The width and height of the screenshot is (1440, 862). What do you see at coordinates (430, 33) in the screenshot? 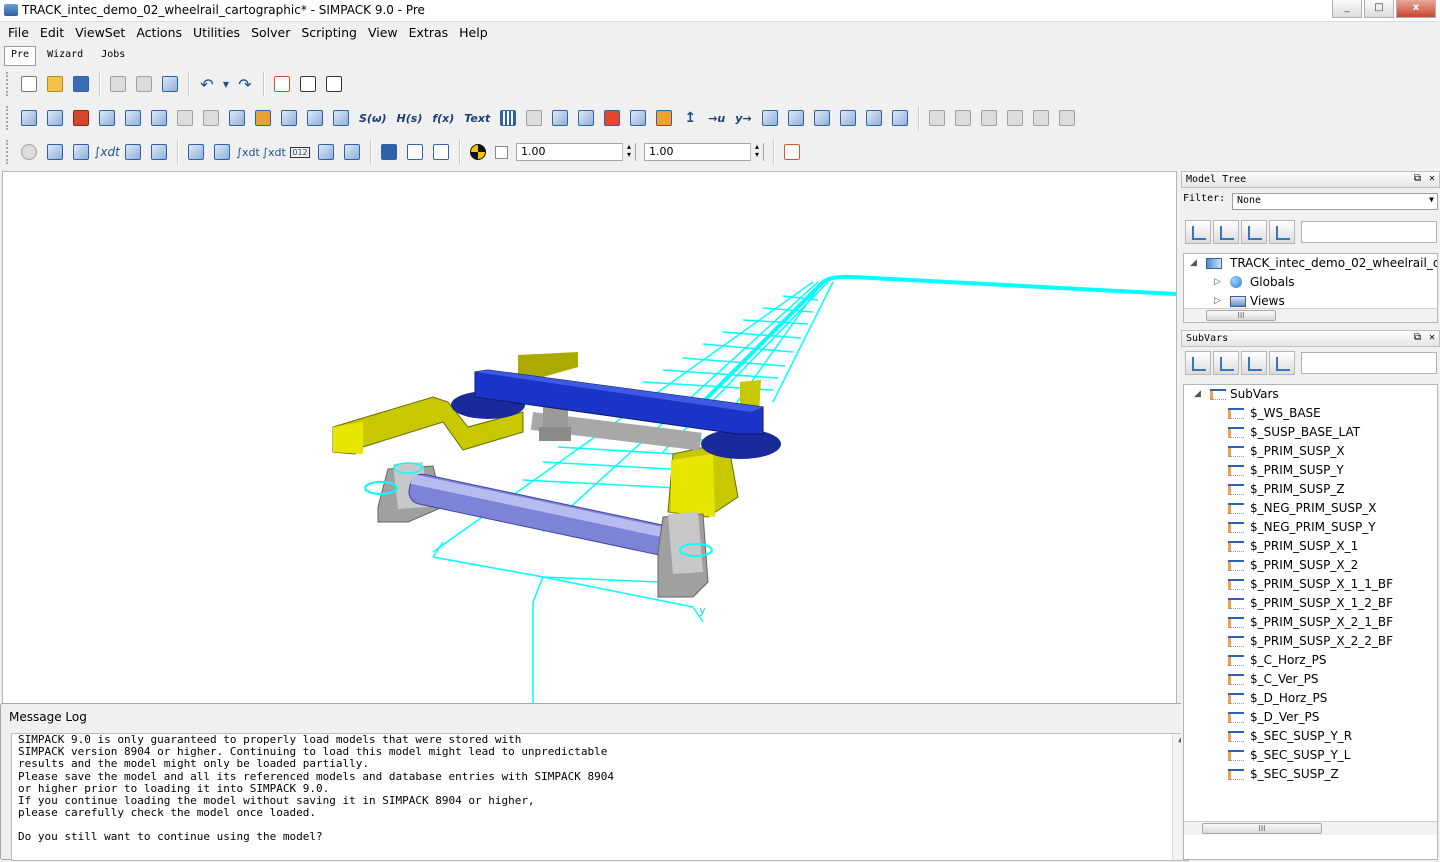
I see `menu-extras: Extras` at bounding box center [430, 33].